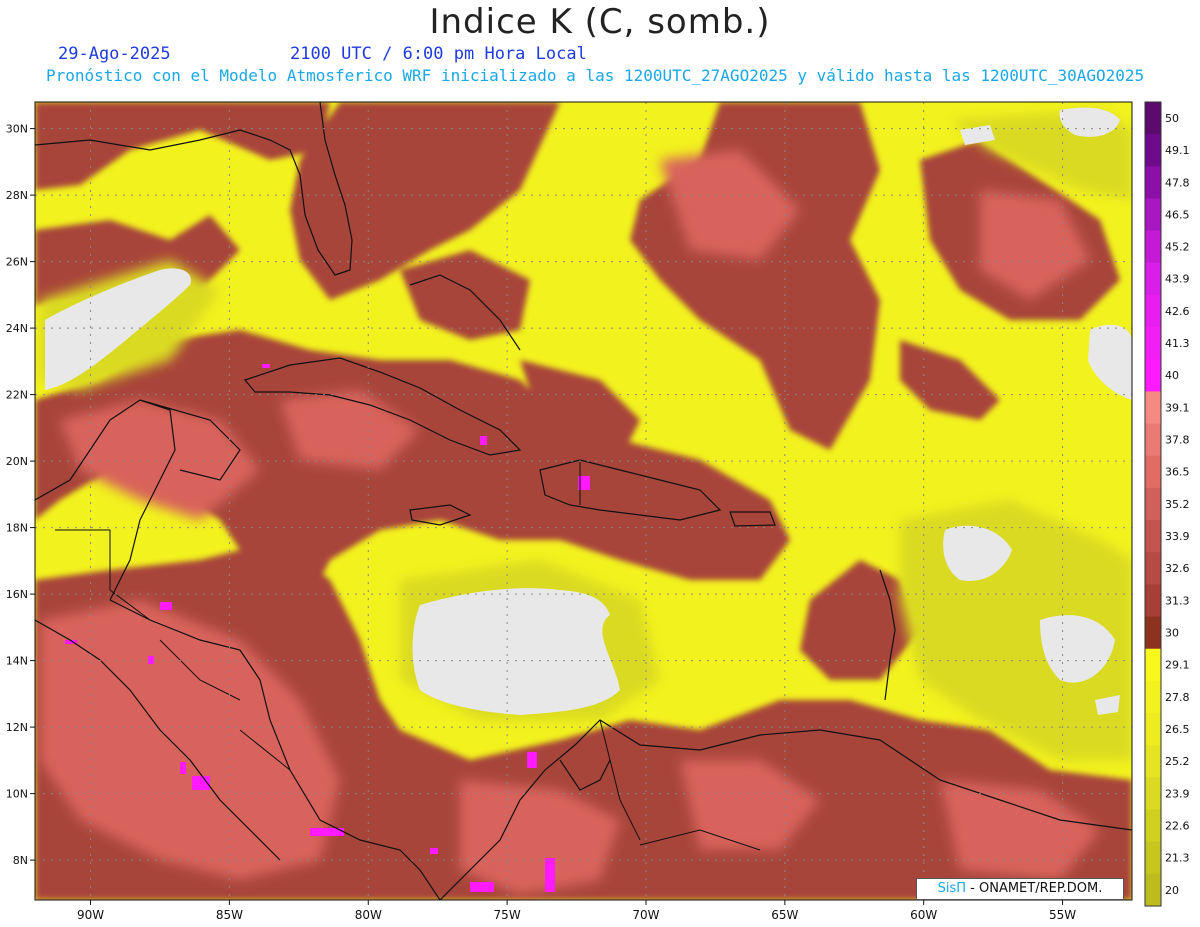 The height and width of the screenshot is (927, 1200). I want to click on legend-label: 42.6, so click(1177, 311).